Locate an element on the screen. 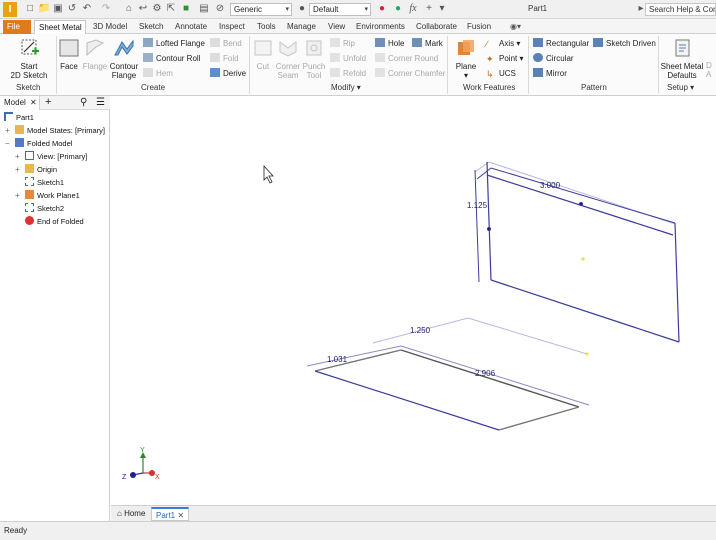  home-tab: ⌂ Home is located at coordinates (131, 514).